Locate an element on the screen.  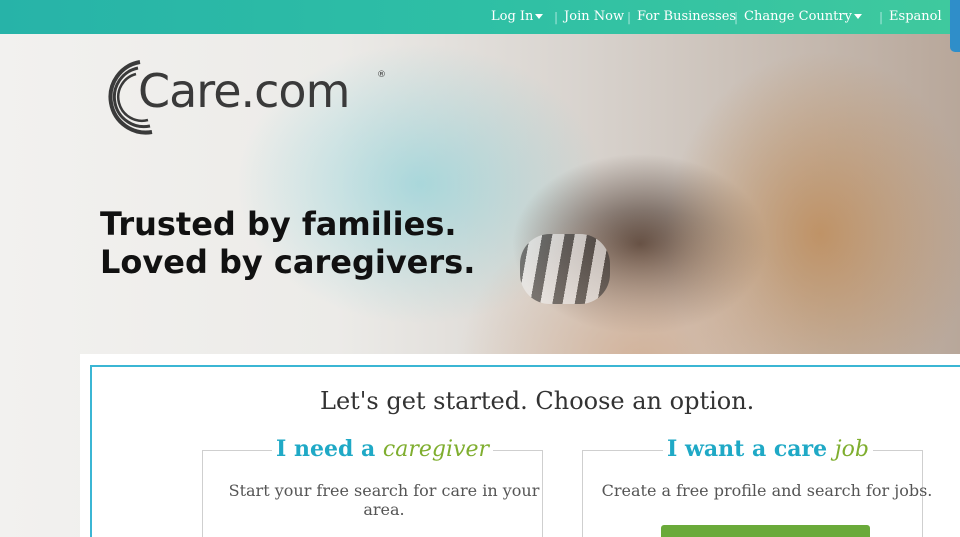
logo-wordmark: Care.com is located at coordinates (244, 91).